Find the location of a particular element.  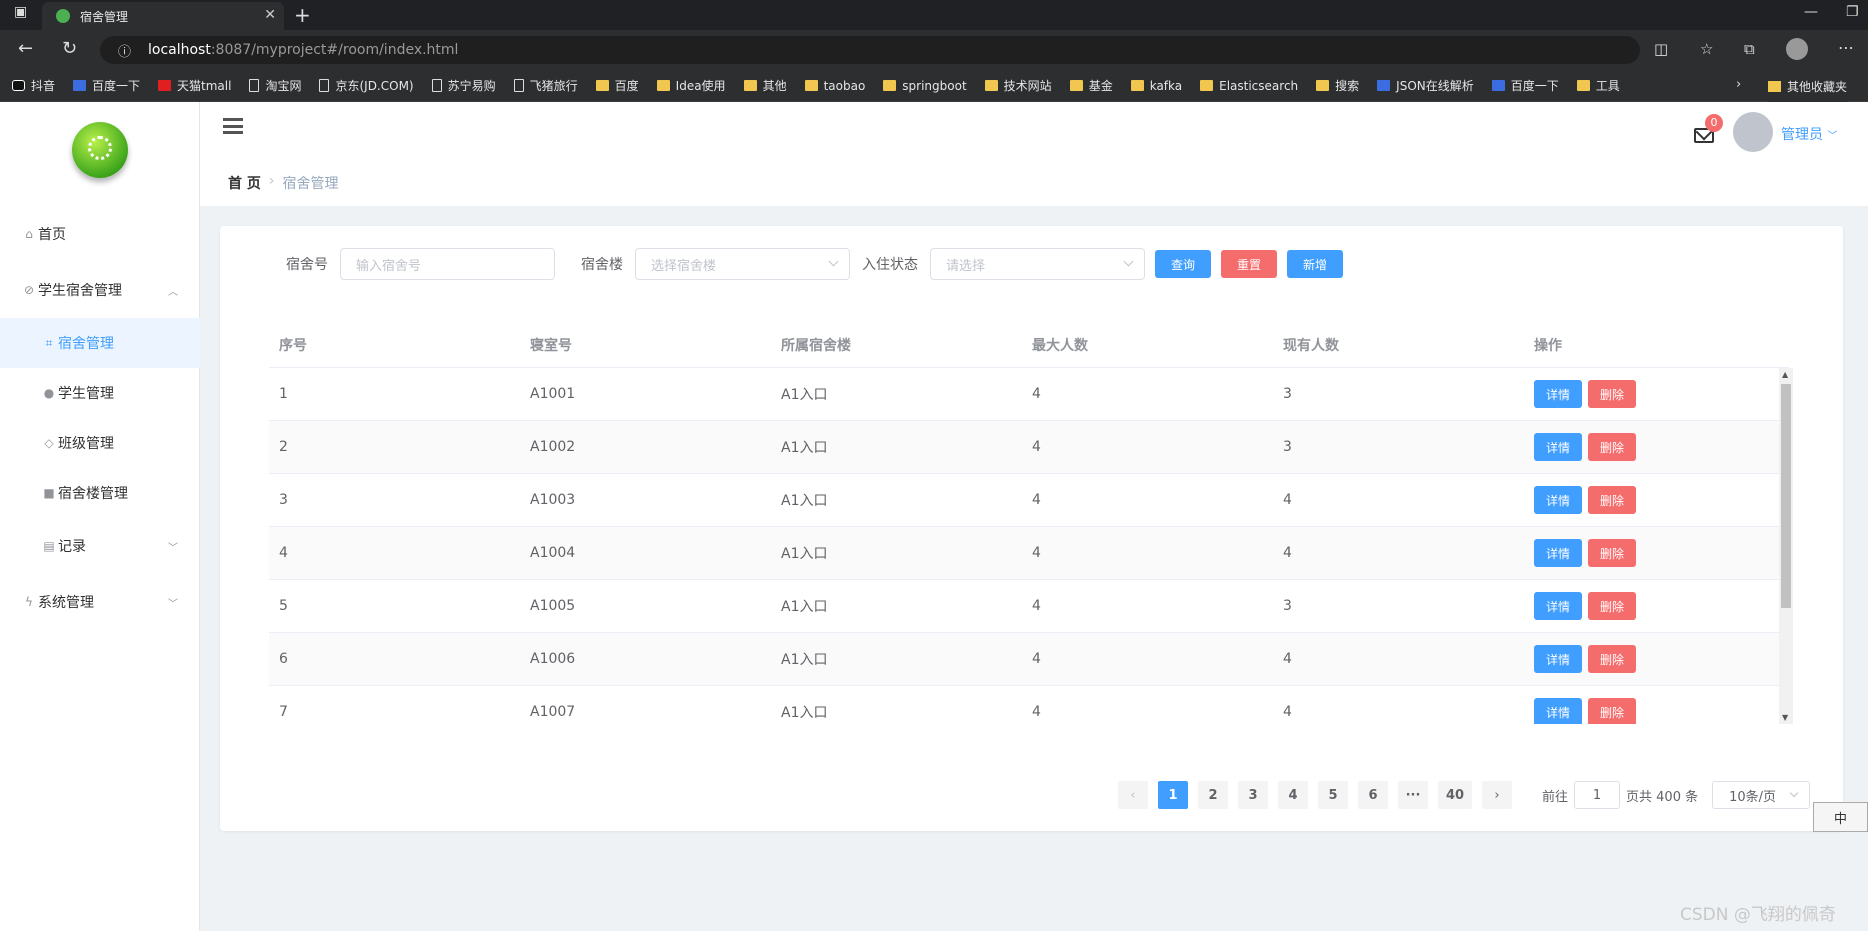

sidebar-item-label: 宿舍管理 is located at coordinates (86, 344).